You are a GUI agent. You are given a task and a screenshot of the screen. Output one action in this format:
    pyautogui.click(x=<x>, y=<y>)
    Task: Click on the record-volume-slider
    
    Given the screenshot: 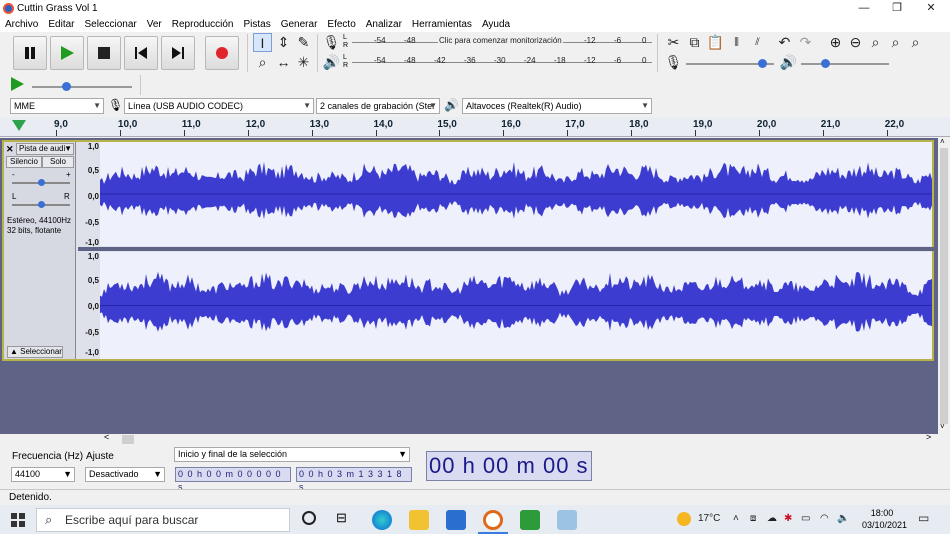 What is the action you would take?
    pyautogui.click(x=730, y=63)
    